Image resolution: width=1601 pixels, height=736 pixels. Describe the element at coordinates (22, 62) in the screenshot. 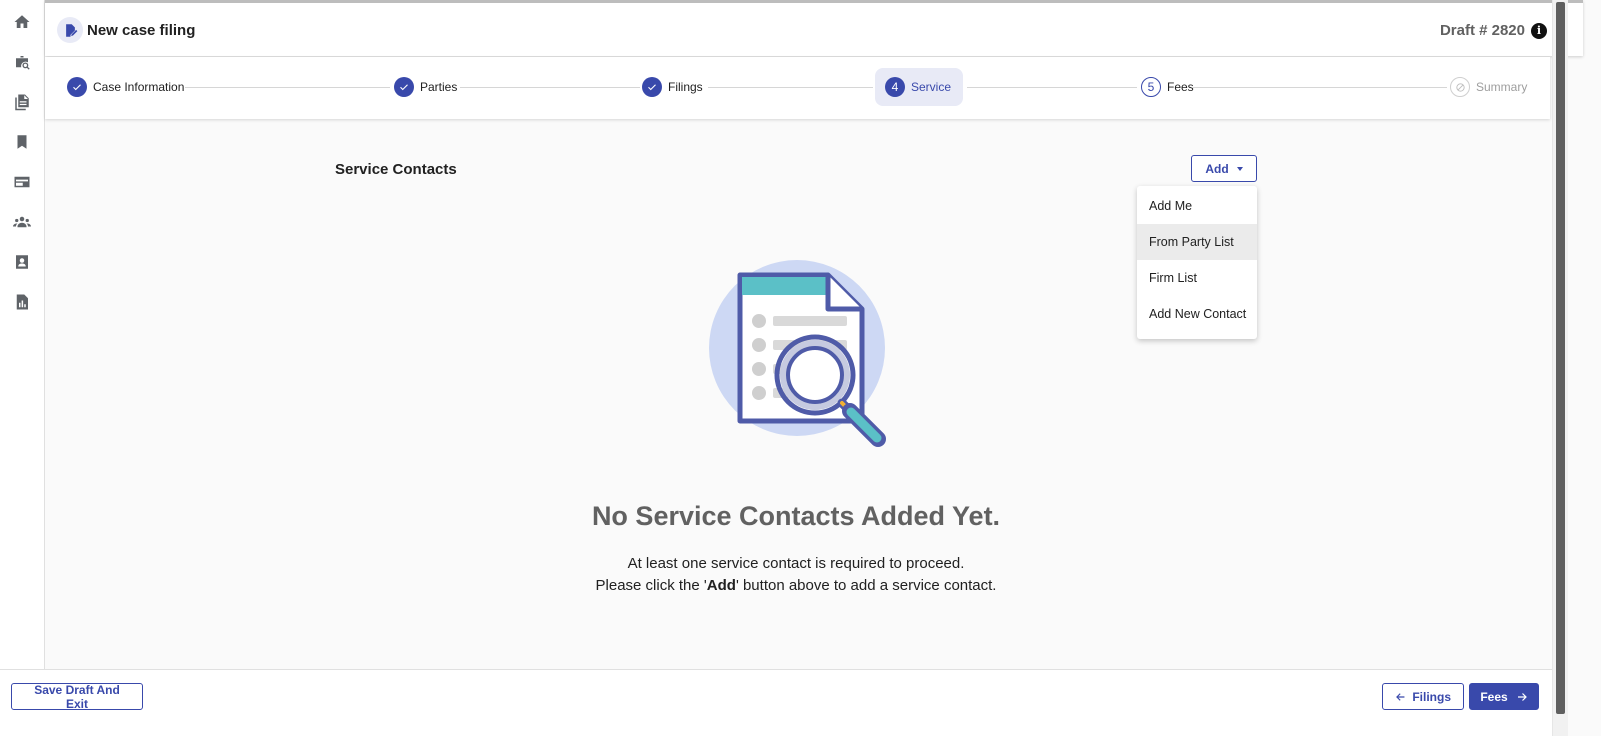

I see `briefcase-search-icon` at that location.